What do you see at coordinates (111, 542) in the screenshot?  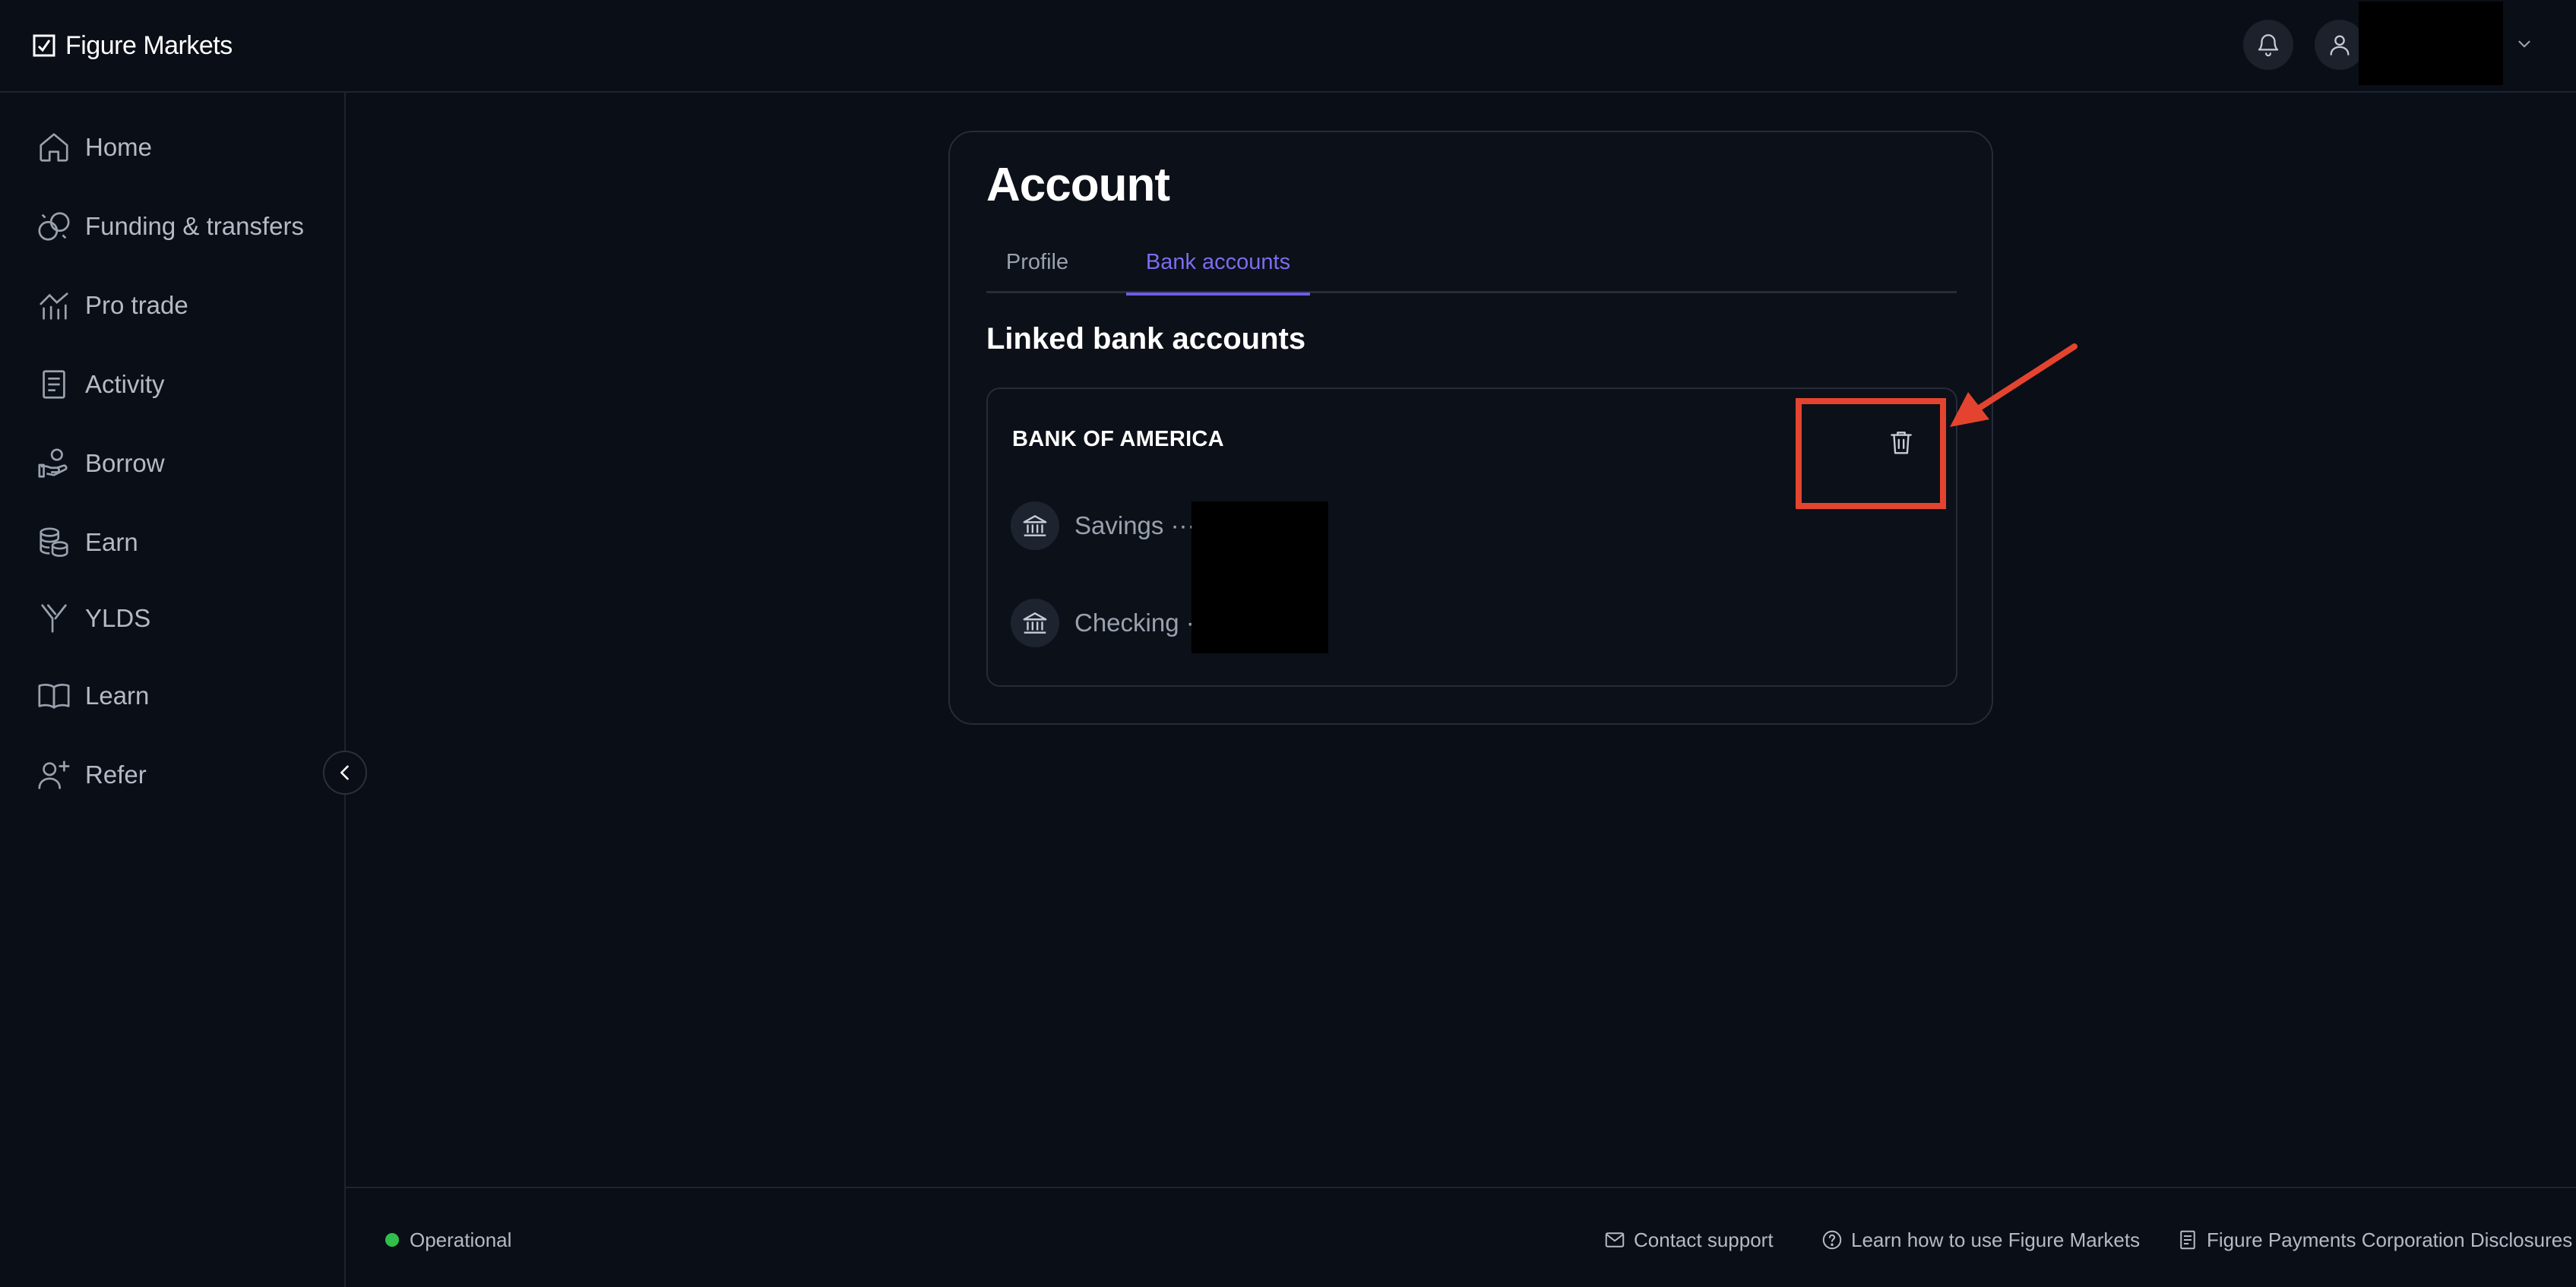 I see `sidebar-item-label: Earn` at bounding box center [111, 542].